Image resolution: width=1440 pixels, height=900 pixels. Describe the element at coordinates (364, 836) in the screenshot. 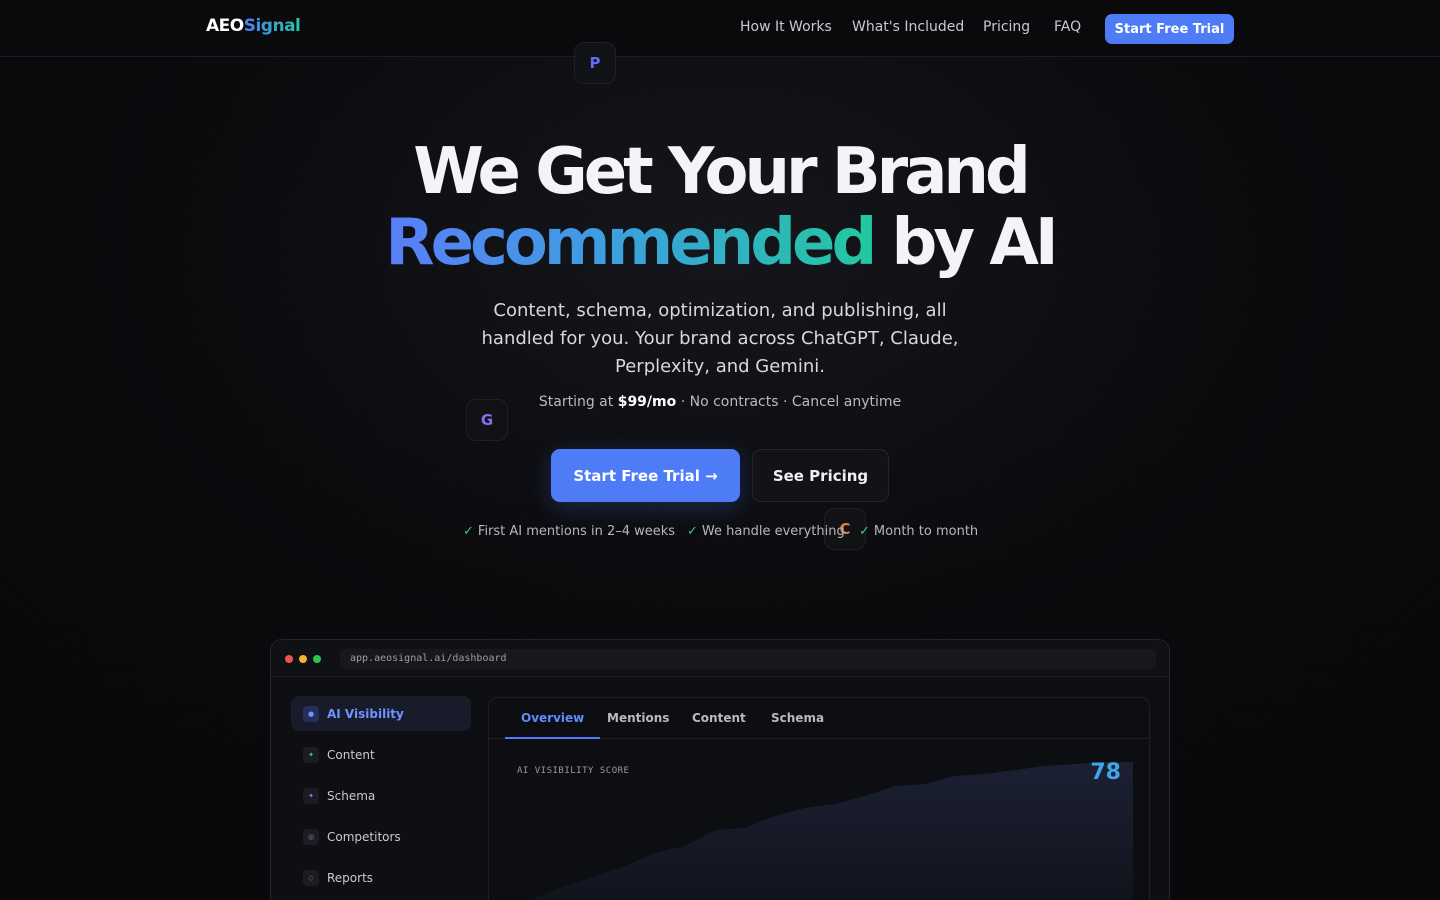

I see `sidebar-item-label: Competitors` at that location.